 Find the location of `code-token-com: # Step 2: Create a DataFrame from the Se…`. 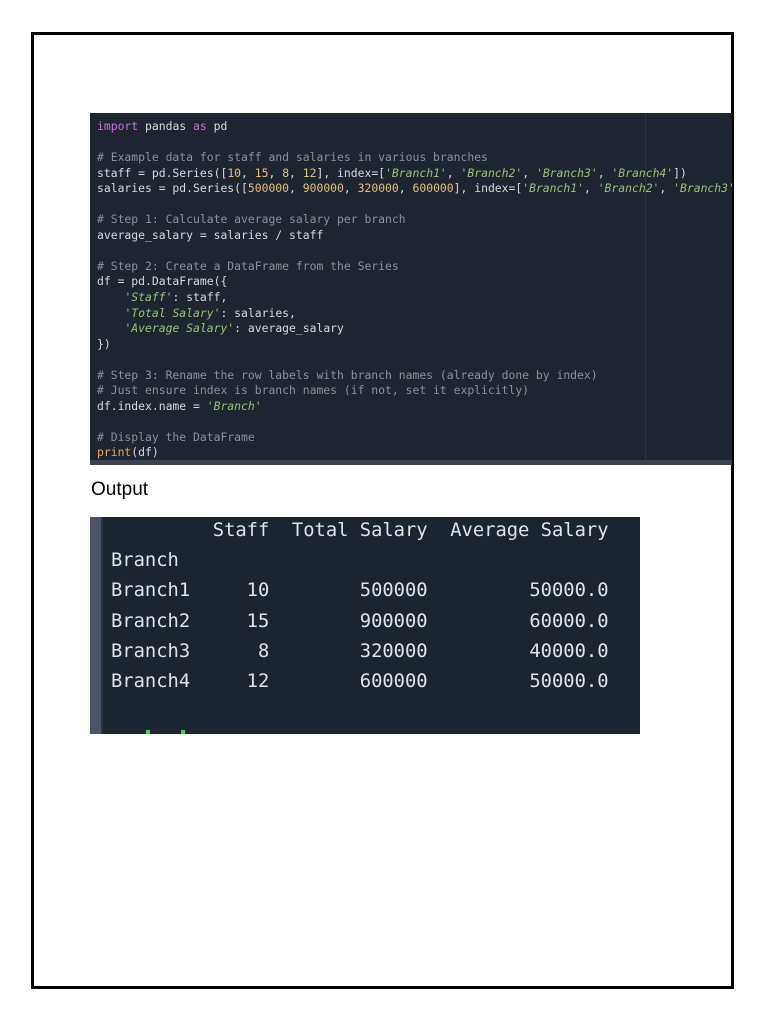

code-token-com: # Step 2: Create a DataFrame from the Se… is located at coordinates (248, 265).